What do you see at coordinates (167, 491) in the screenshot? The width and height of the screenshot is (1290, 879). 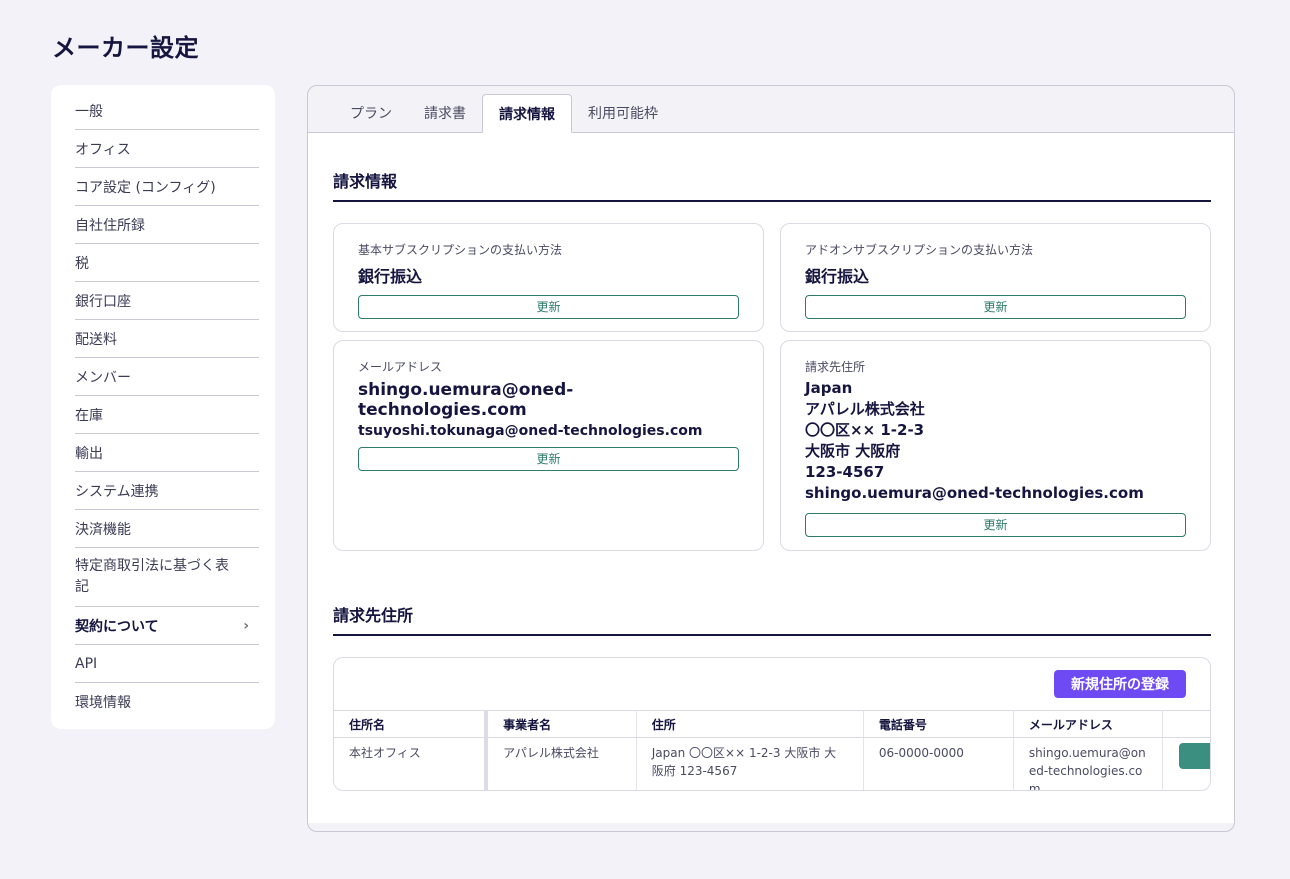 I see `sidebar-item-integrations: システム連携` at bounding box center [167, 491].